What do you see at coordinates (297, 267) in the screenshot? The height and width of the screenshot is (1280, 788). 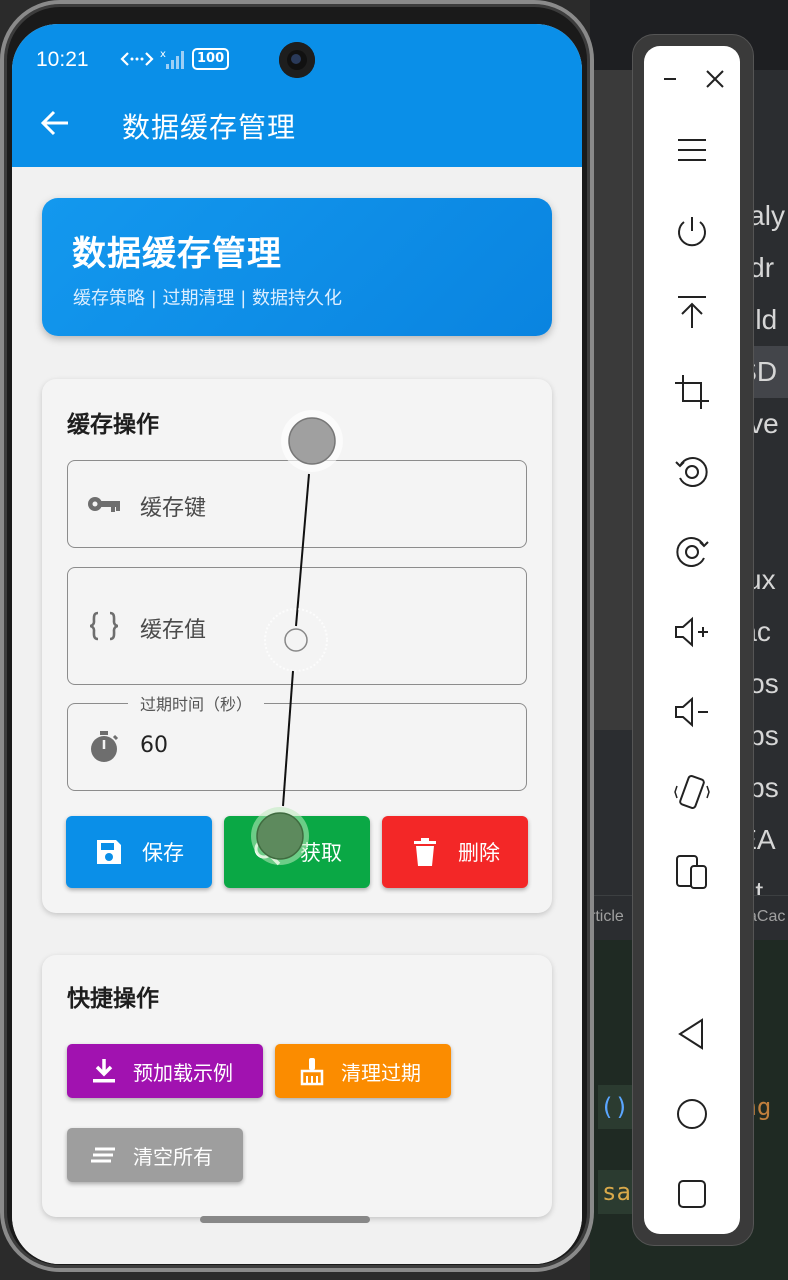 I see `header-card: 数据缓存管理 缓存策略 | 过期清理 | 数据持久化` at bounding box center [297, 267].